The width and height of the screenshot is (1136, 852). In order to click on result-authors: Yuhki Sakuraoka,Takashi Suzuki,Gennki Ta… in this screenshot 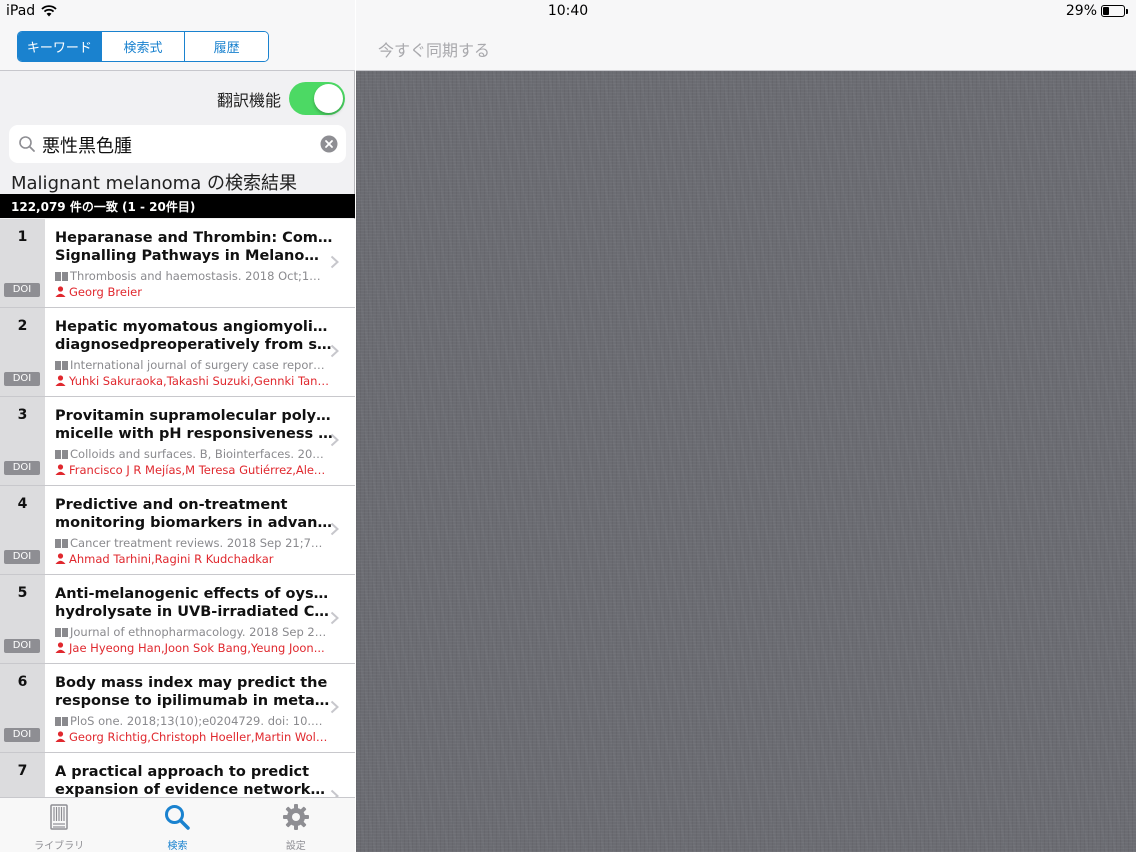, I will do `click(192, 381)`.